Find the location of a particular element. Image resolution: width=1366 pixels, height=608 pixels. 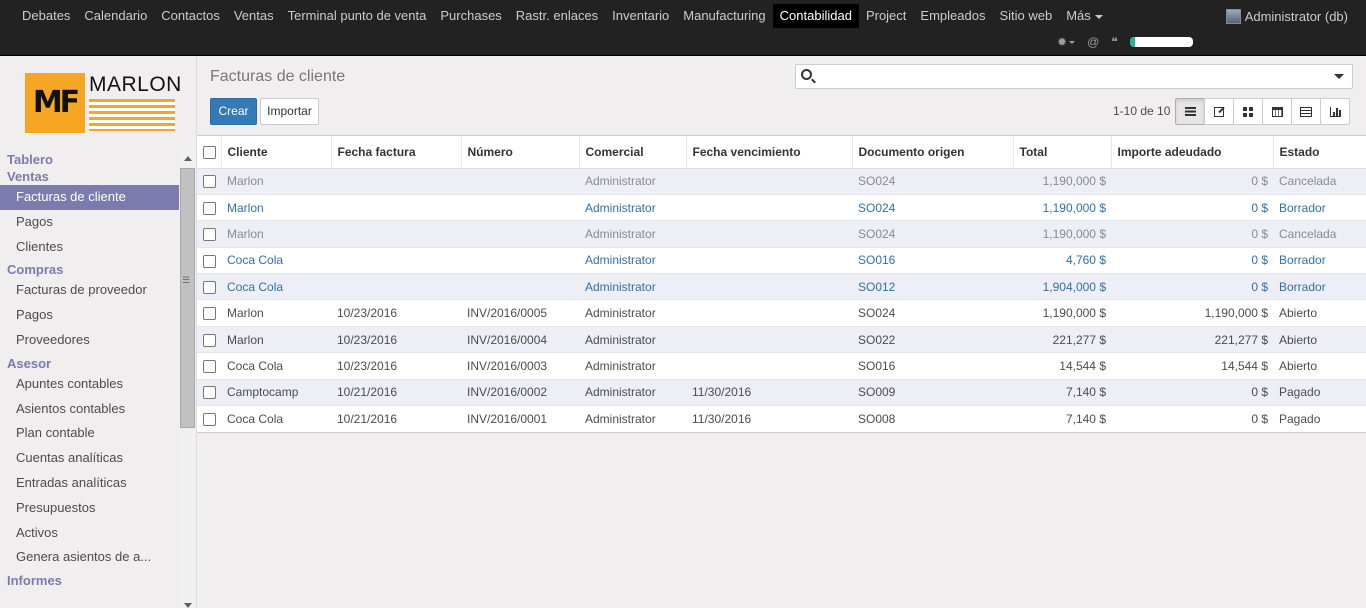

search-options-toggle-icon is located at coordinates (1339, 76).